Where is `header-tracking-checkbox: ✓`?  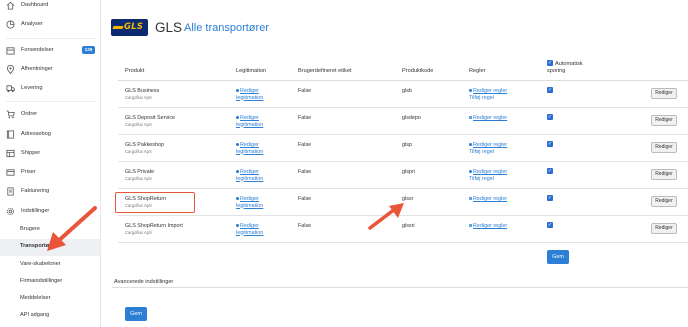 header-tracking-checkbox: ✓ is located at coordinates (550, 63).